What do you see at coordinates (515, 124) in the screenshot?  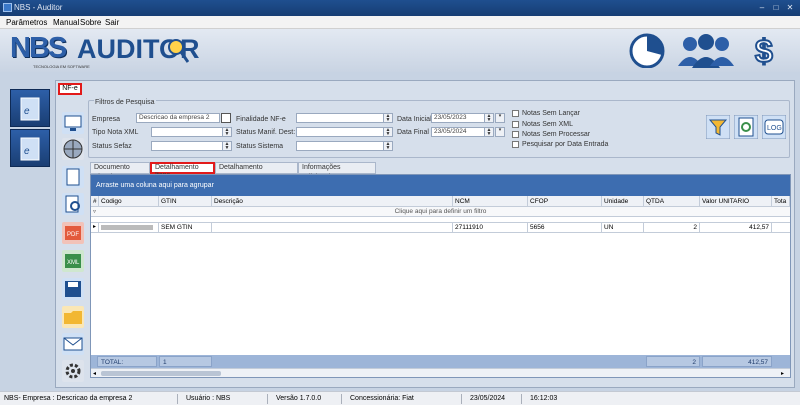 I see `checkbox-notas-sem-xml` at bounding box center [515, 124].